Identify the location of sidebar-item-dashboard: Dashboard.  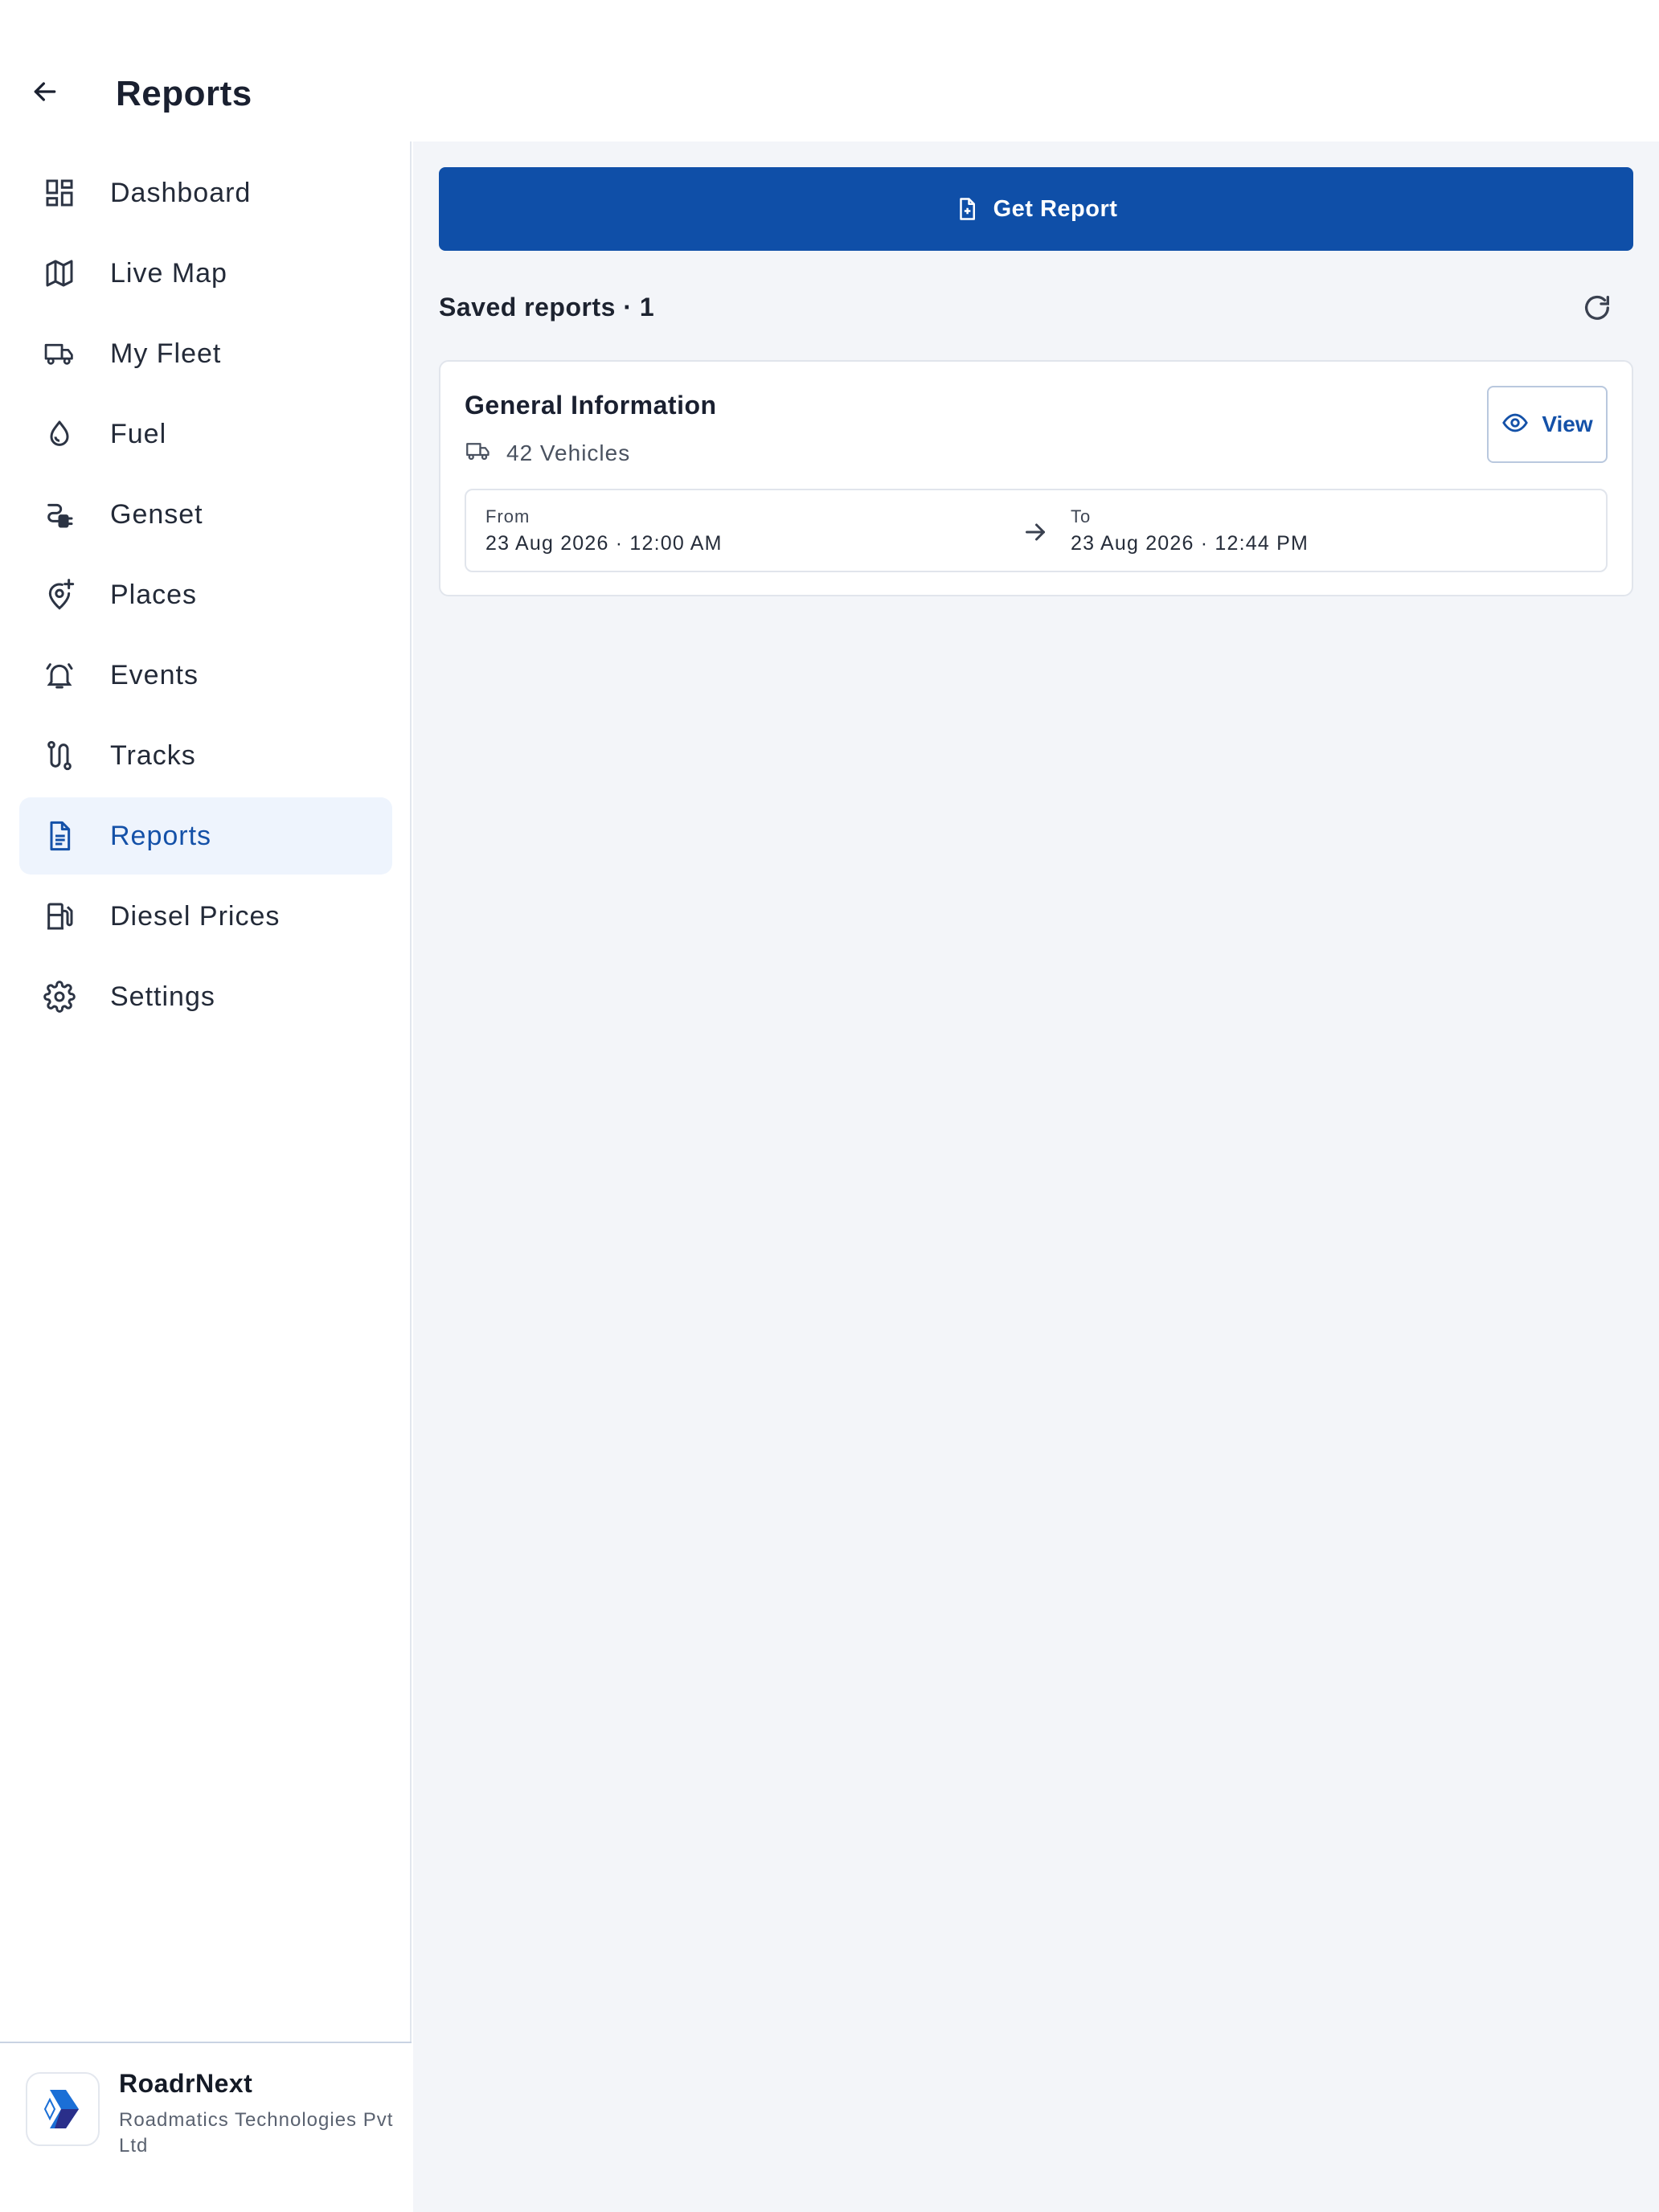
(205, 192).